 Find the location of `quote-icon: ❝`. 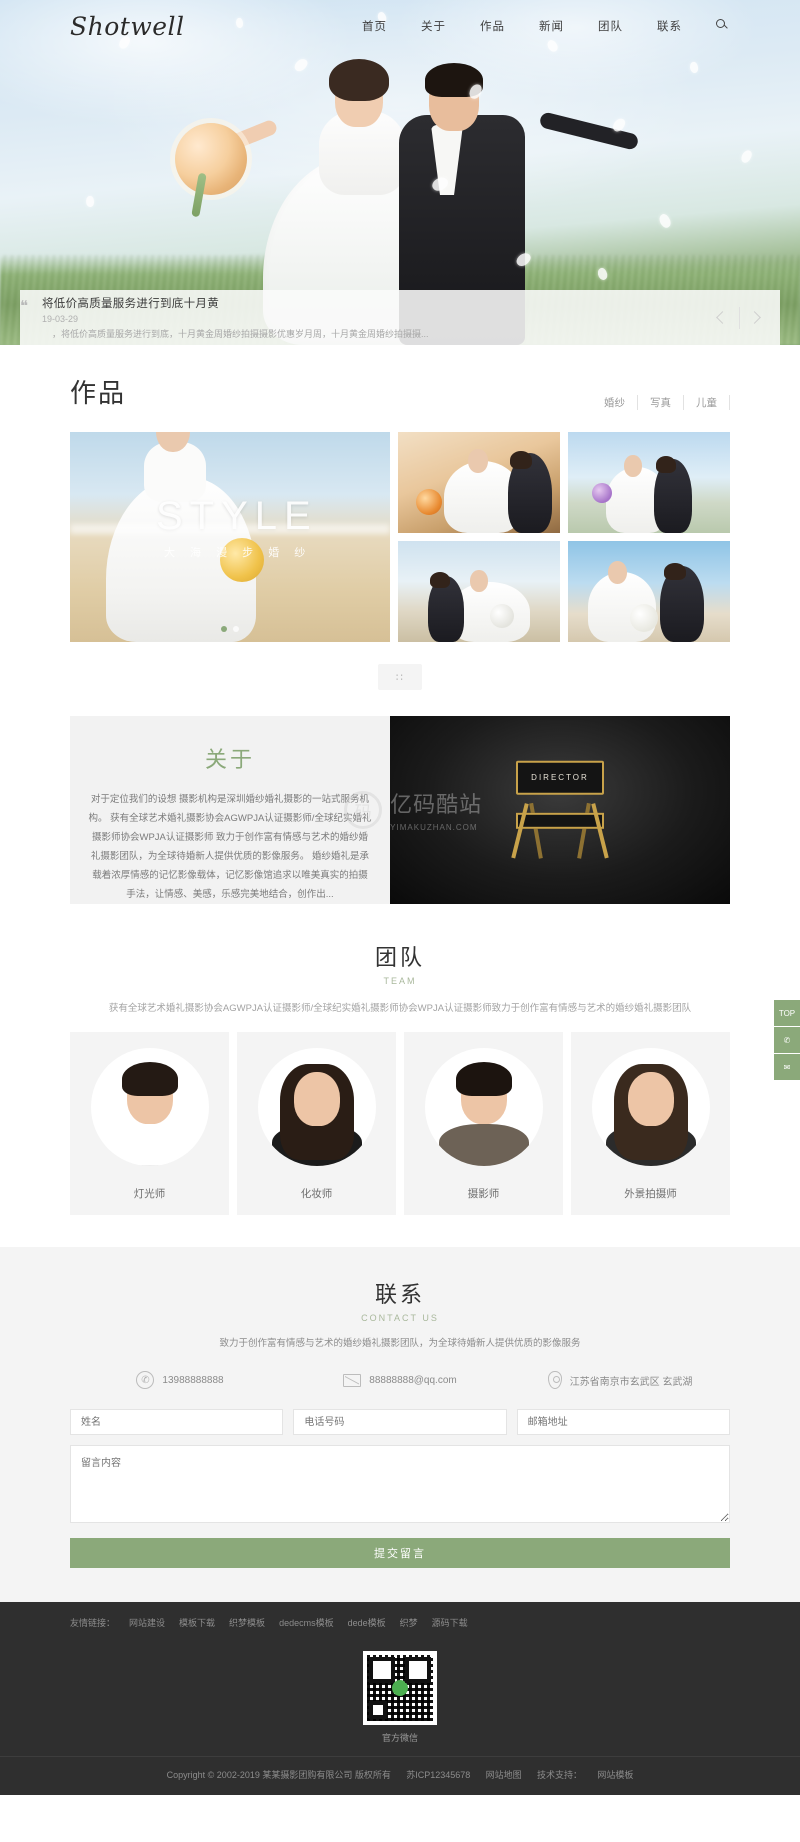

quote-icon: ❝ is located at coordinates (24, 306).